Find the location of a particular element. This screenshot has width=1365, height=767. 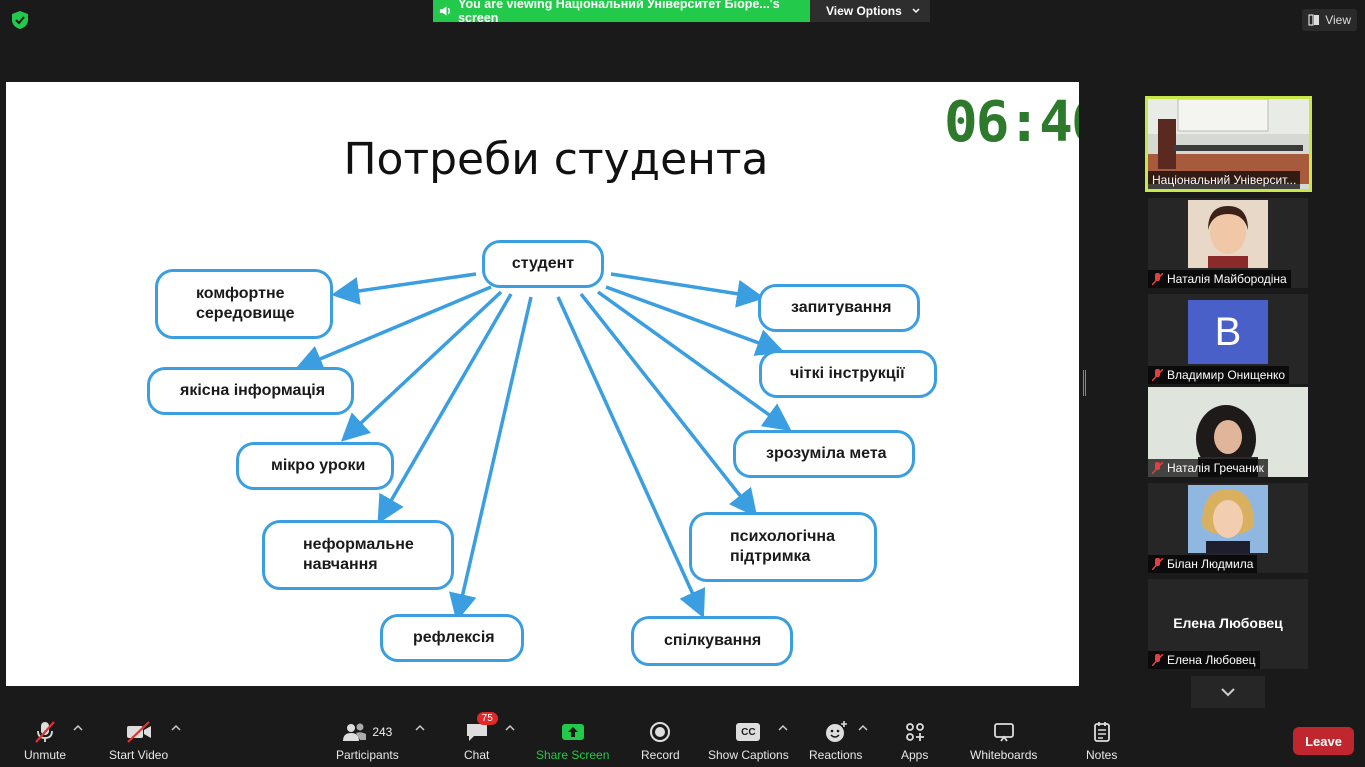

gallery-next-page-button is located at coordinates (1228, 692).